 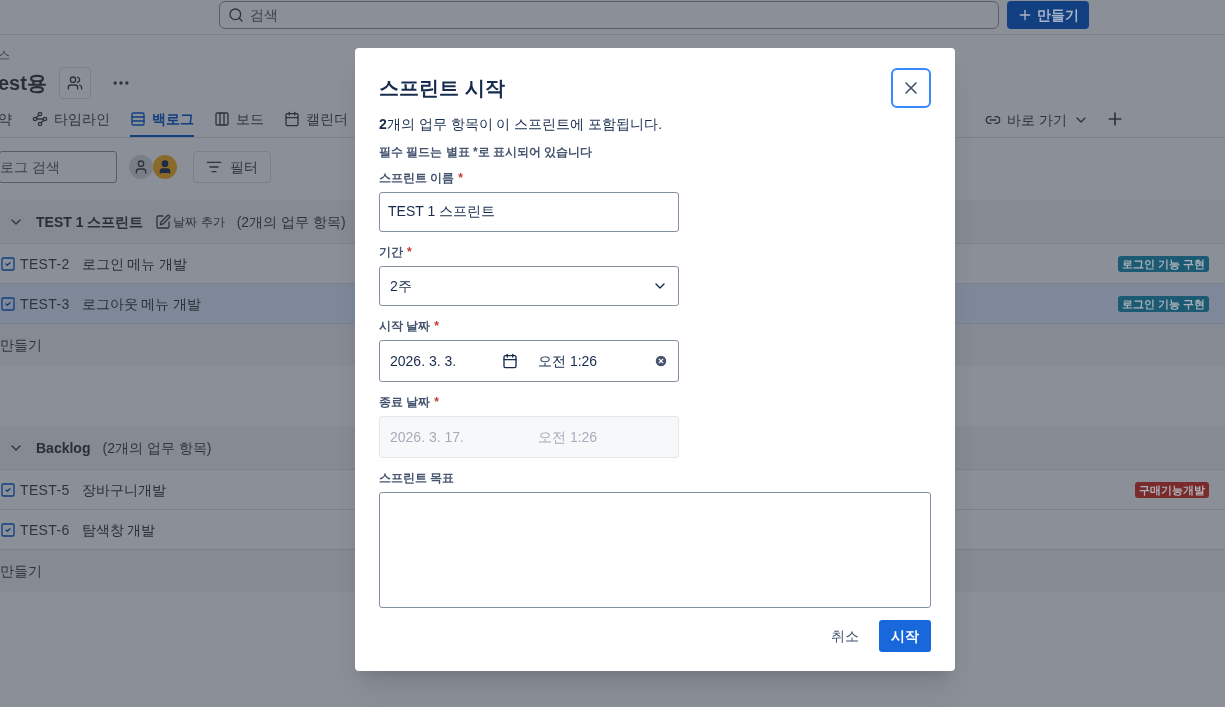 I want to click on field-label: 시작 날짜, so click(x=405, y=326).